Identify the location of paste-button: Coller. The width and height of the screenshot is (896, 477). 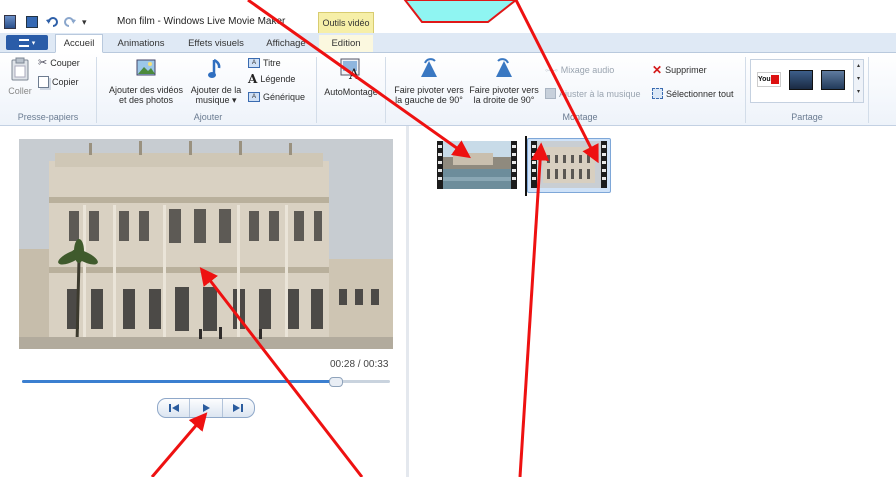
(20, 76).